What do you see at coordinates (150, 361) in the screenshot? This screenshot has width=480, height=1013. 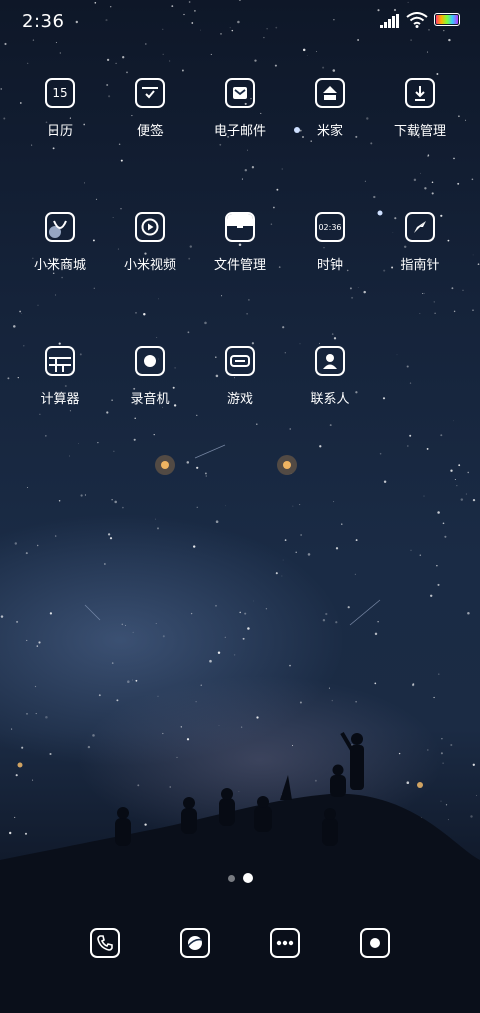 I see `recorder-icon` at bounding box center [150, 361].